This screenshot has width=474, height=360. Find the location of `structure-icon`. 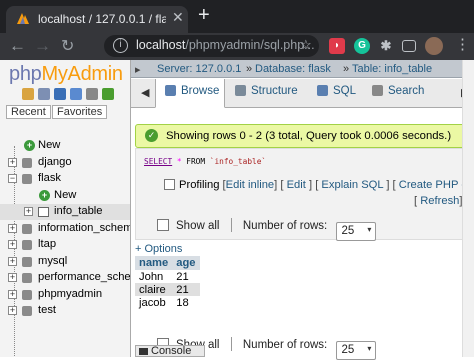

structure-icon is located at coordinates (240, 90).